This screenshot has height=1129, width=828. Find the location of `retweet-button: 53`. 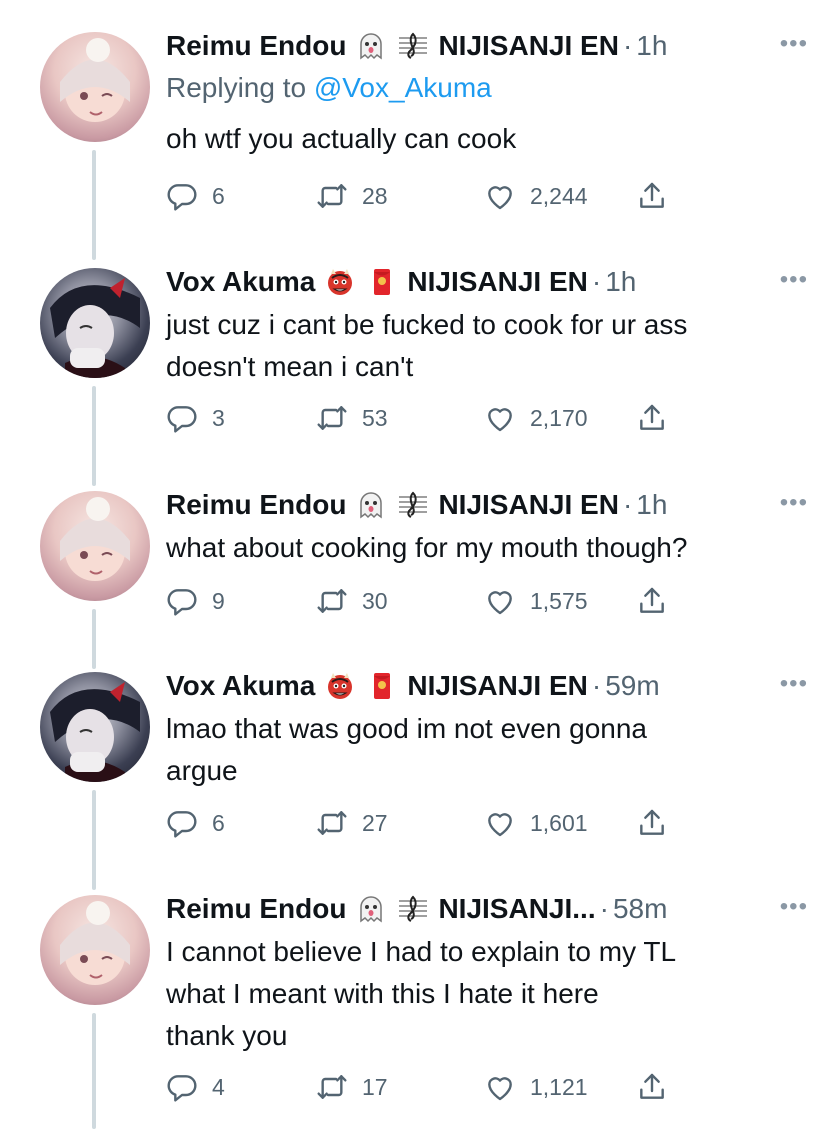

retweet-button: 53 is located at coordinates (352, 418).